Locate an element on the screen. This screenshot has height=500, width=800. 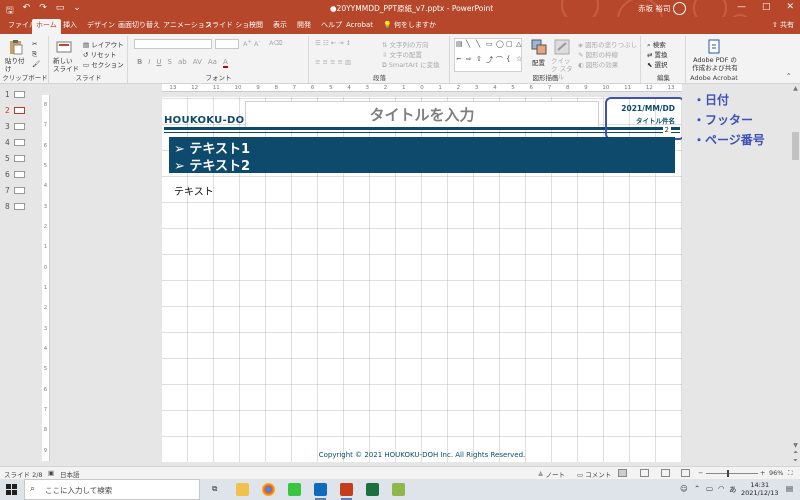
font-color-button: A is located at coordinates (225, 63).